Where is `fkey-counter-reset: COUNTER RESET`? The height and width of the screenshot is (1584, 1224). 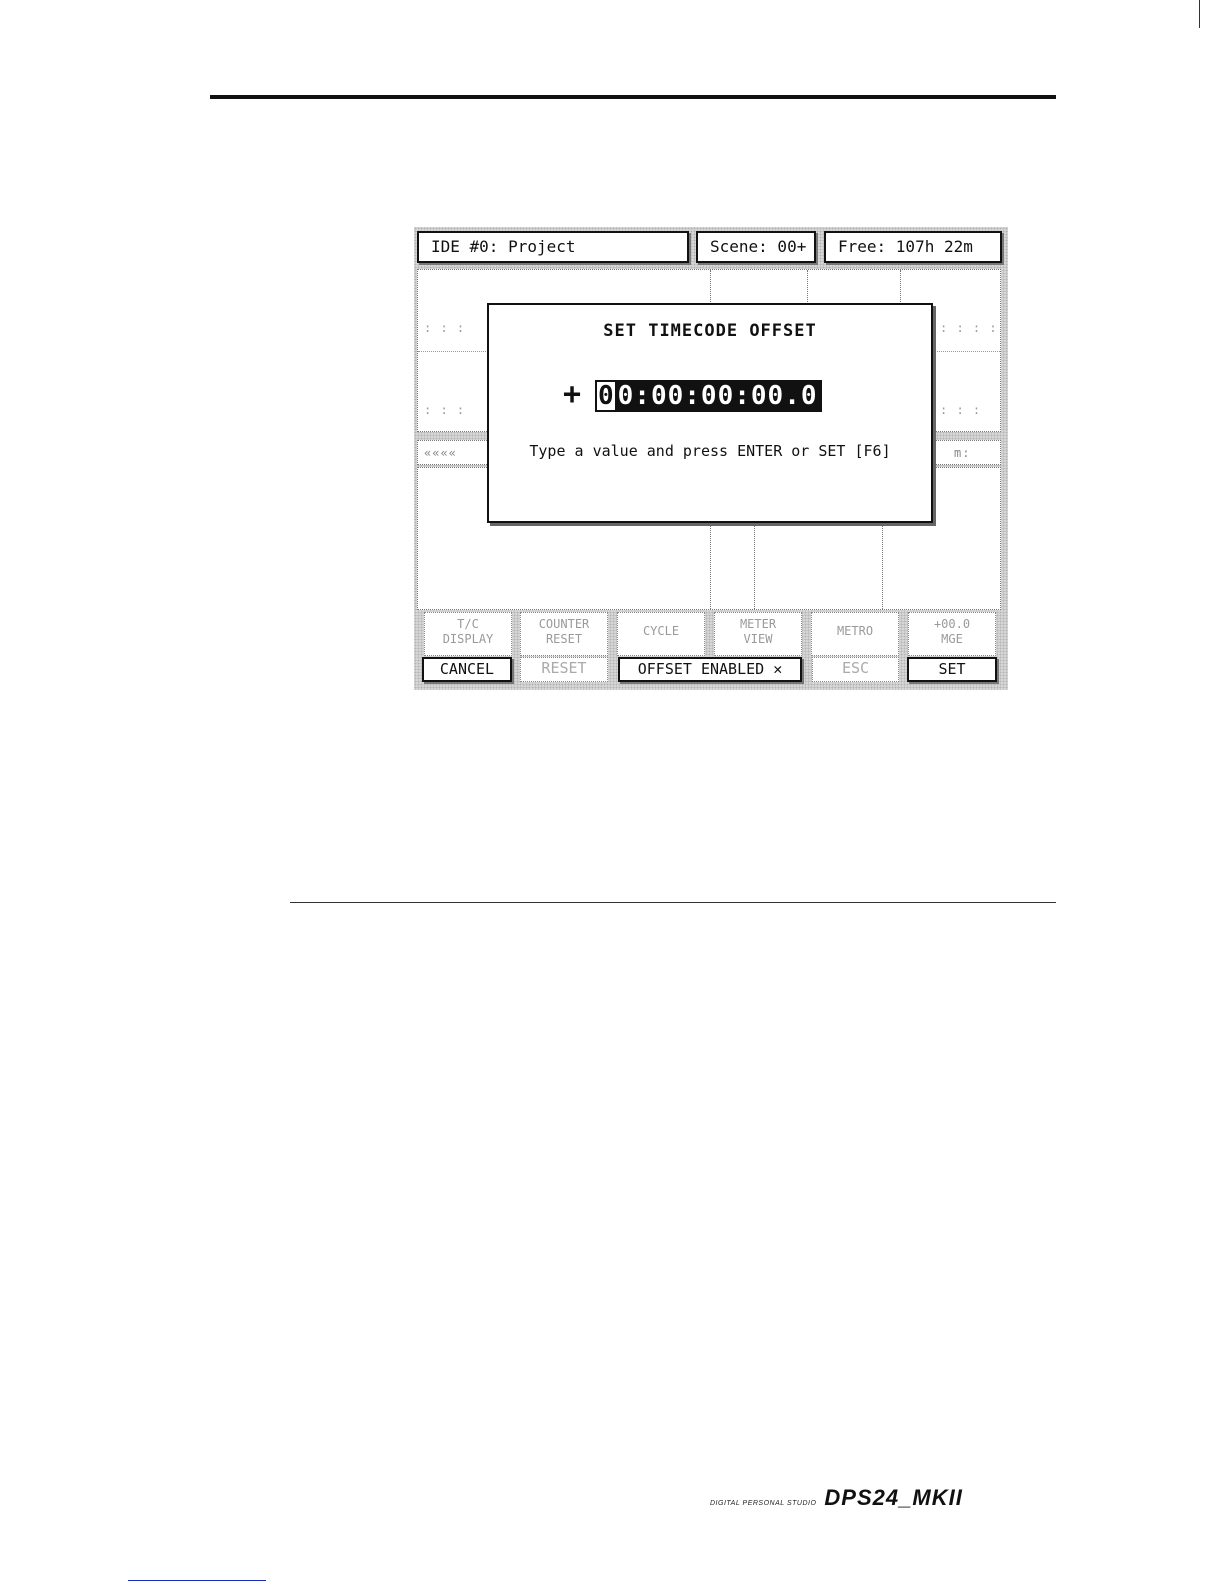 fkey-counter-reset: COUNTER RESET is located at coordinates (564, 634).